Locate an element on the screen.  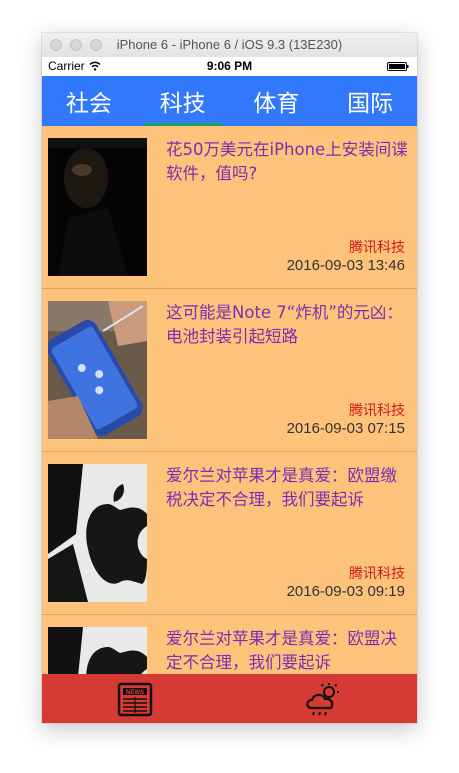
news-title: 花50万美元在iPhone上安装间谍软件，值吗? is located at coordinates (287, 161).